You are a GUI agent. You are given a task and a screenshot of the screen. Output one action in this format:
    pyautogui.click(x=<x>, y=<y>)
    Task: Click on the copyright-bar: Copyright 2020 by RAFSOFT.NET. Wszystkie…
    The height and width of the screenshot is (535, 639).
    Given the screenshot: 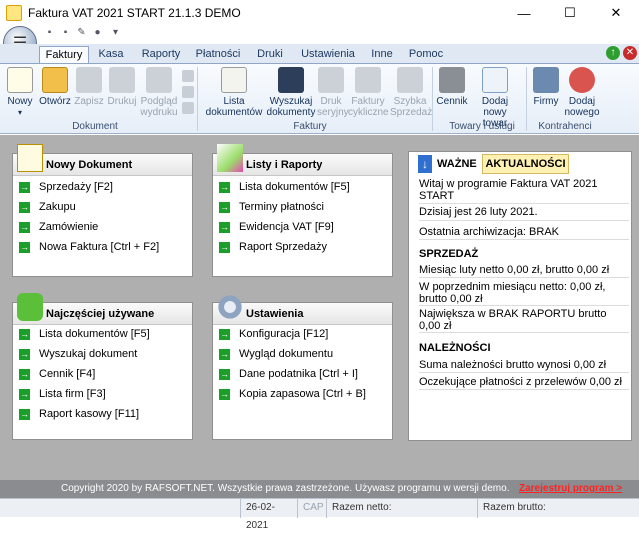 What is the action you would take?
    pyautogui.click(x=319, y=489)
    